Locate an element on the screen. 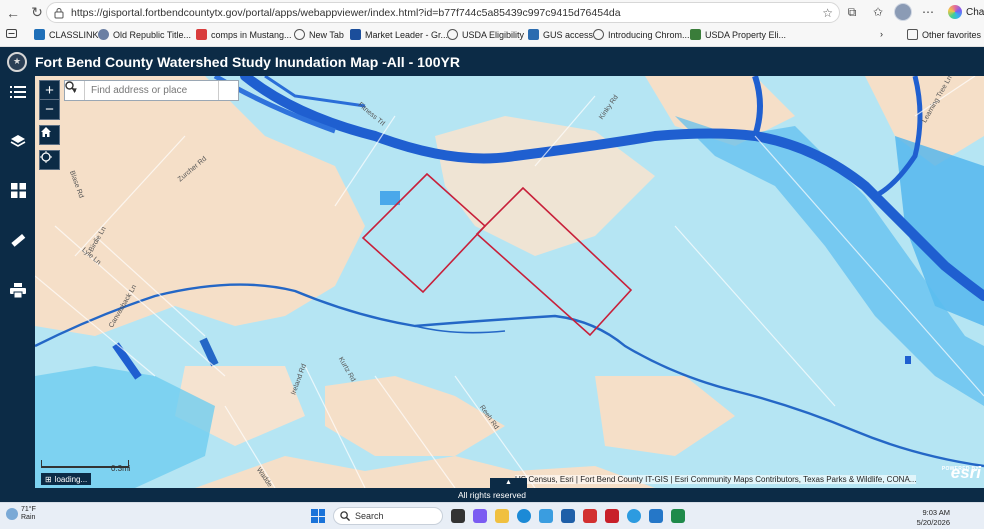 This screenshot has width=984, height=529. task-view-icon is located at coordinates (458, 516).